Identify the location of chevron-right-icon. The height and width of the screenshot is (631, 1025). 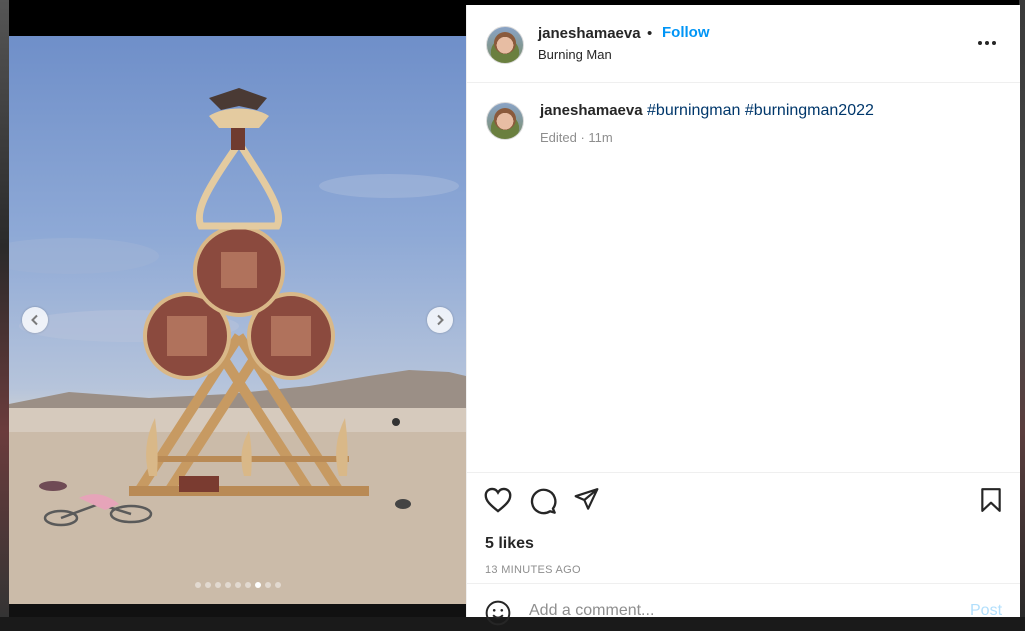
(440, 320).